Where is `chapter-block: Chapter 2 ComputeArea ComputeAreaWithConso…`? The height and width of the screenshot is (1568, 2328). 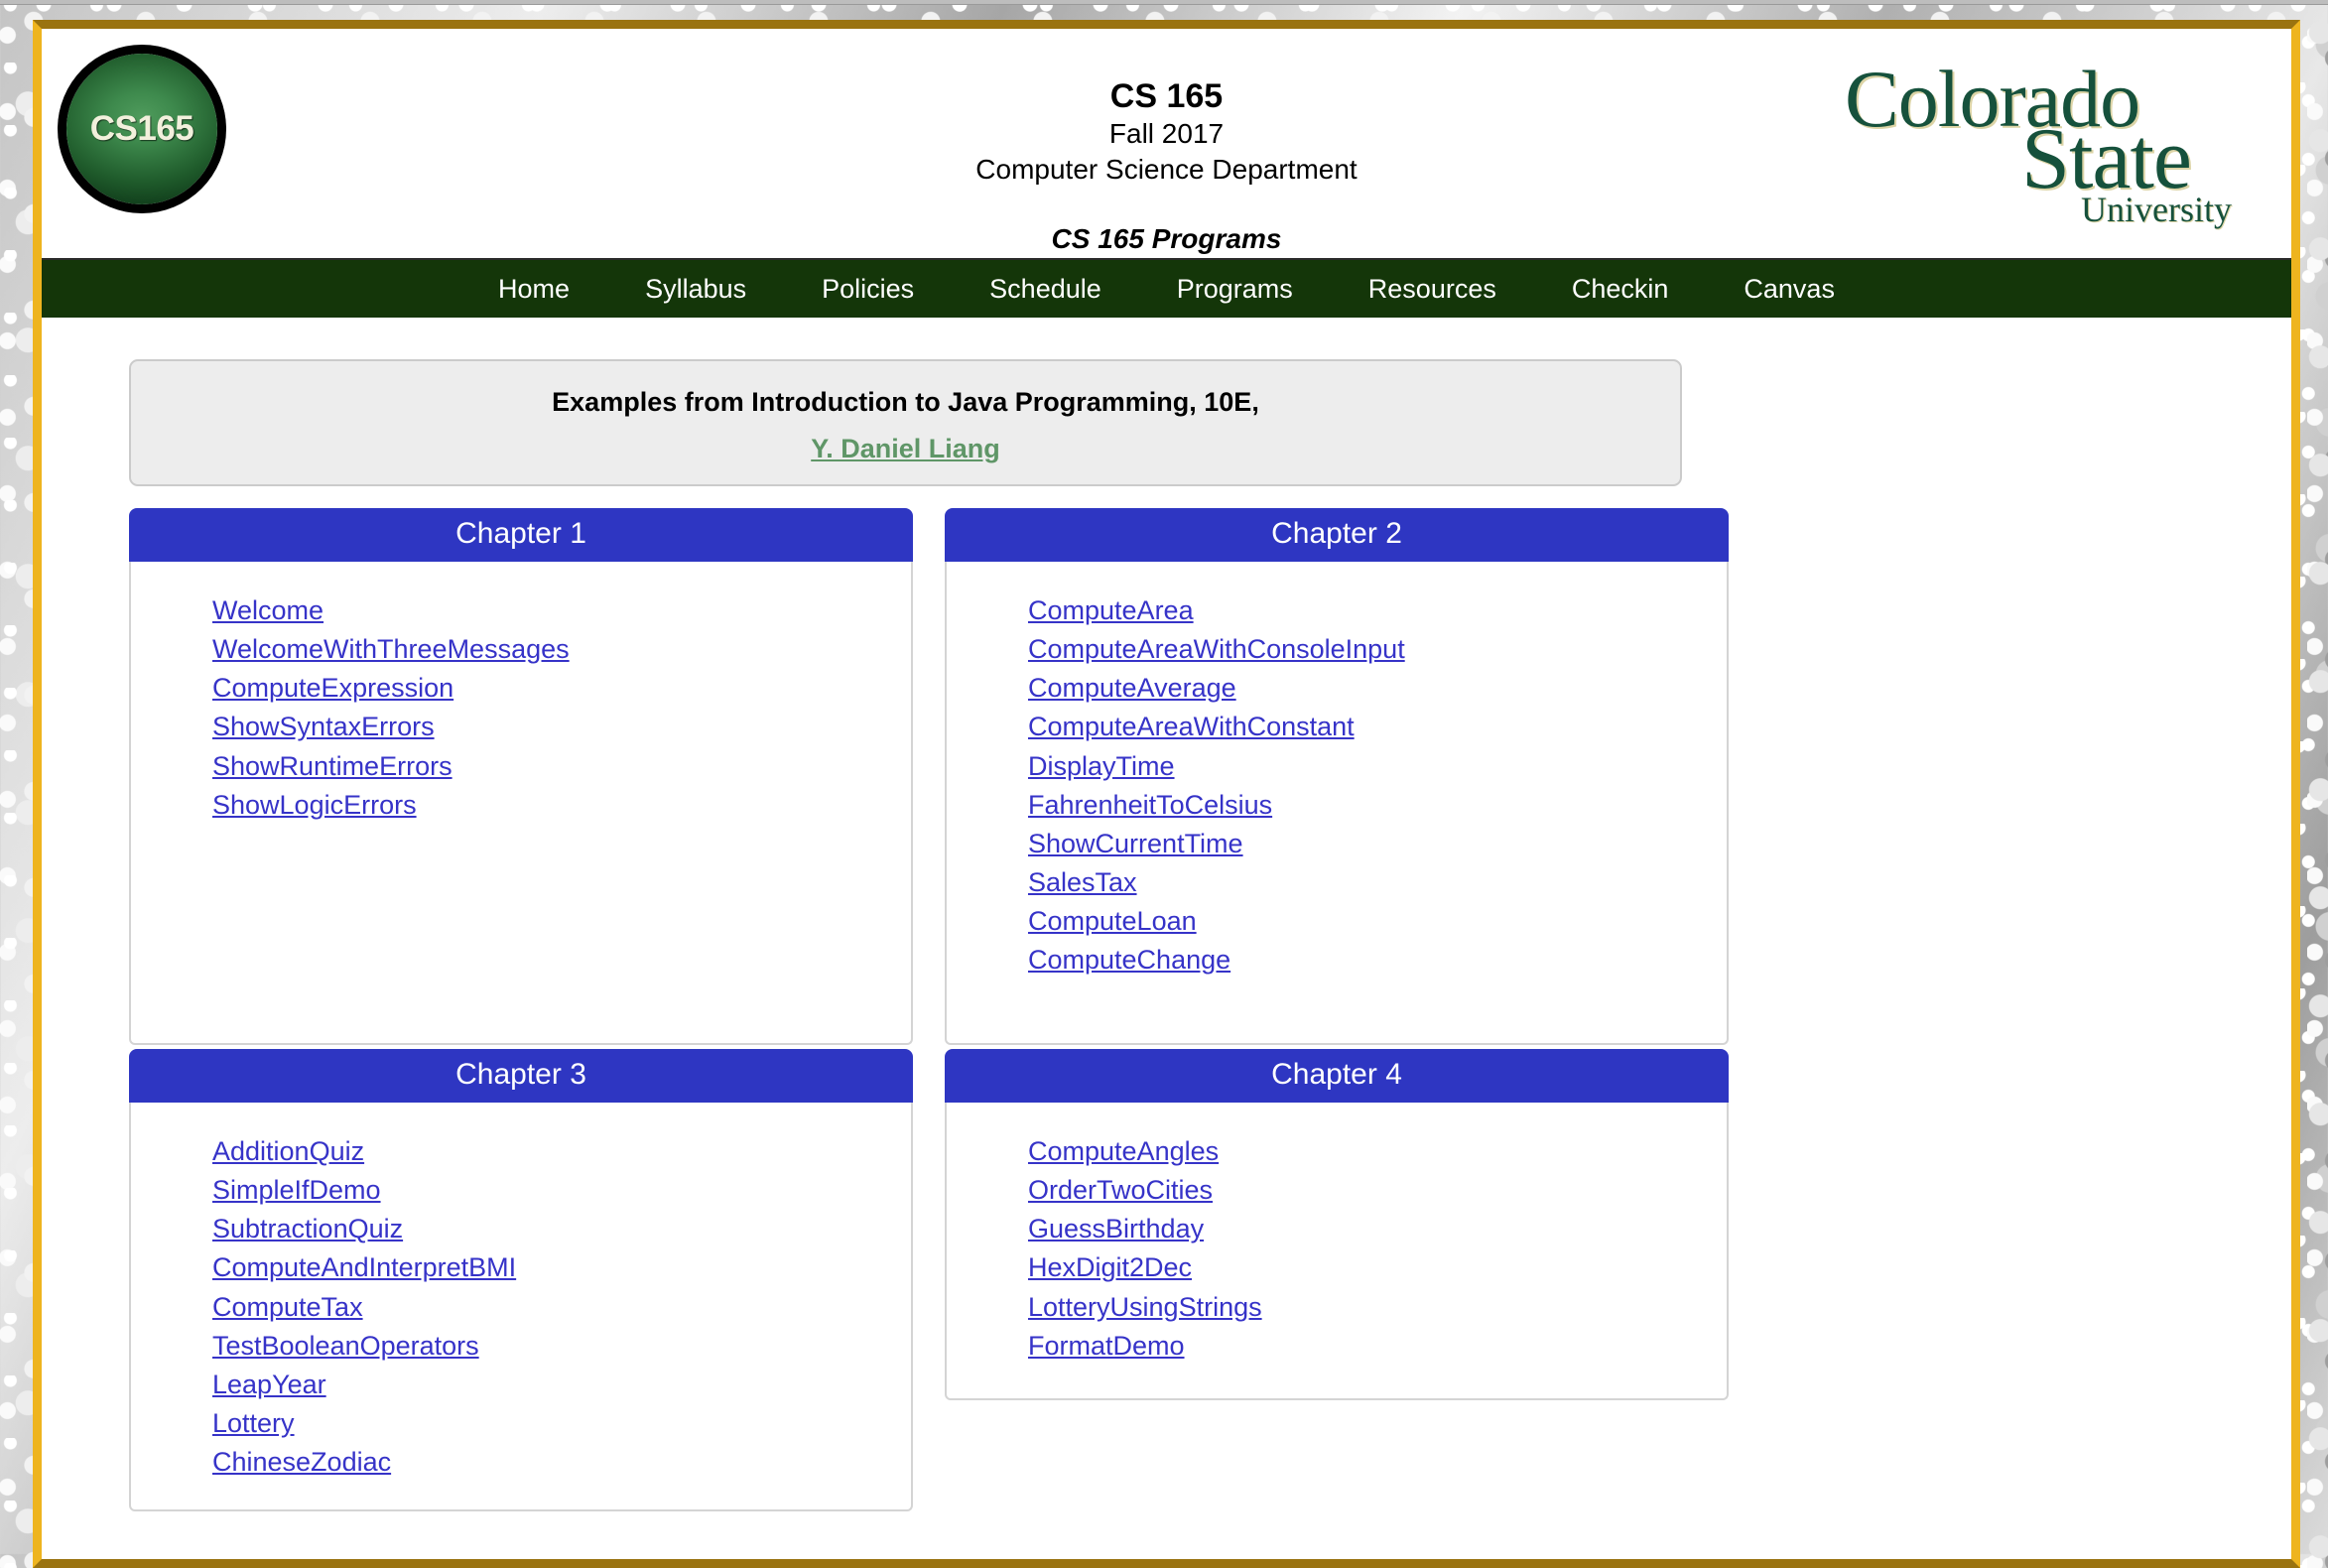
chapter-block: Chapter 2 ComputeArea ComputeAreaWithConso… is located at coordinates (1337, 776).